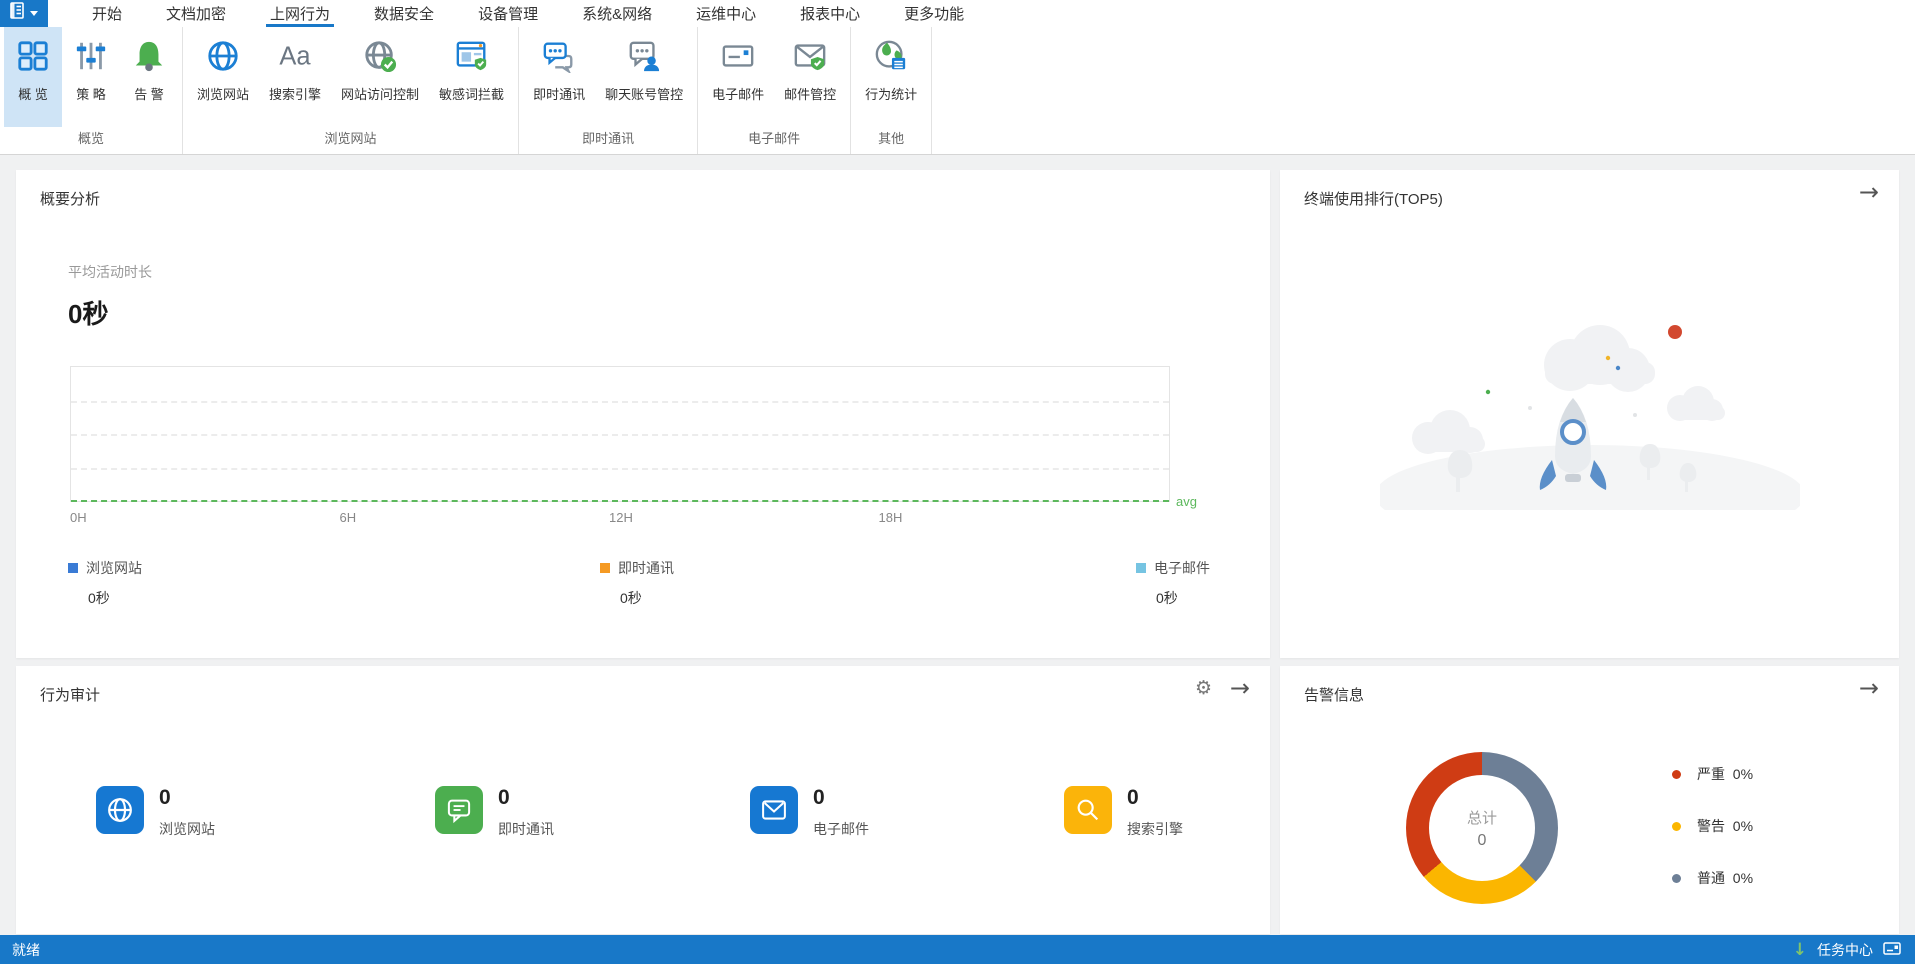 The width and height of the screenshot is (1915, 964). I want to click on task-center-monitor-icon, so click(1892, 949).